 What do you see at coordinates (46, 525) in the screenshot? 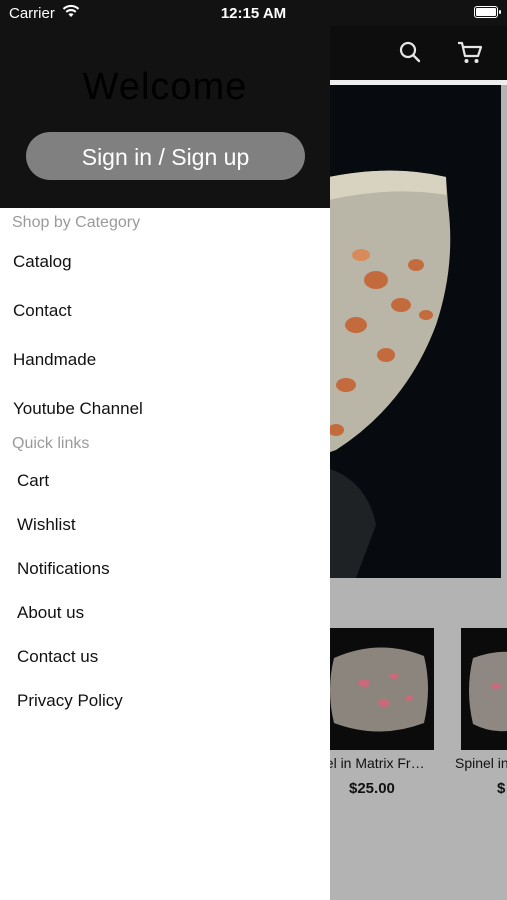
I see `menu-item-wishlist: Wishlist` at bounding box center [46, 525].